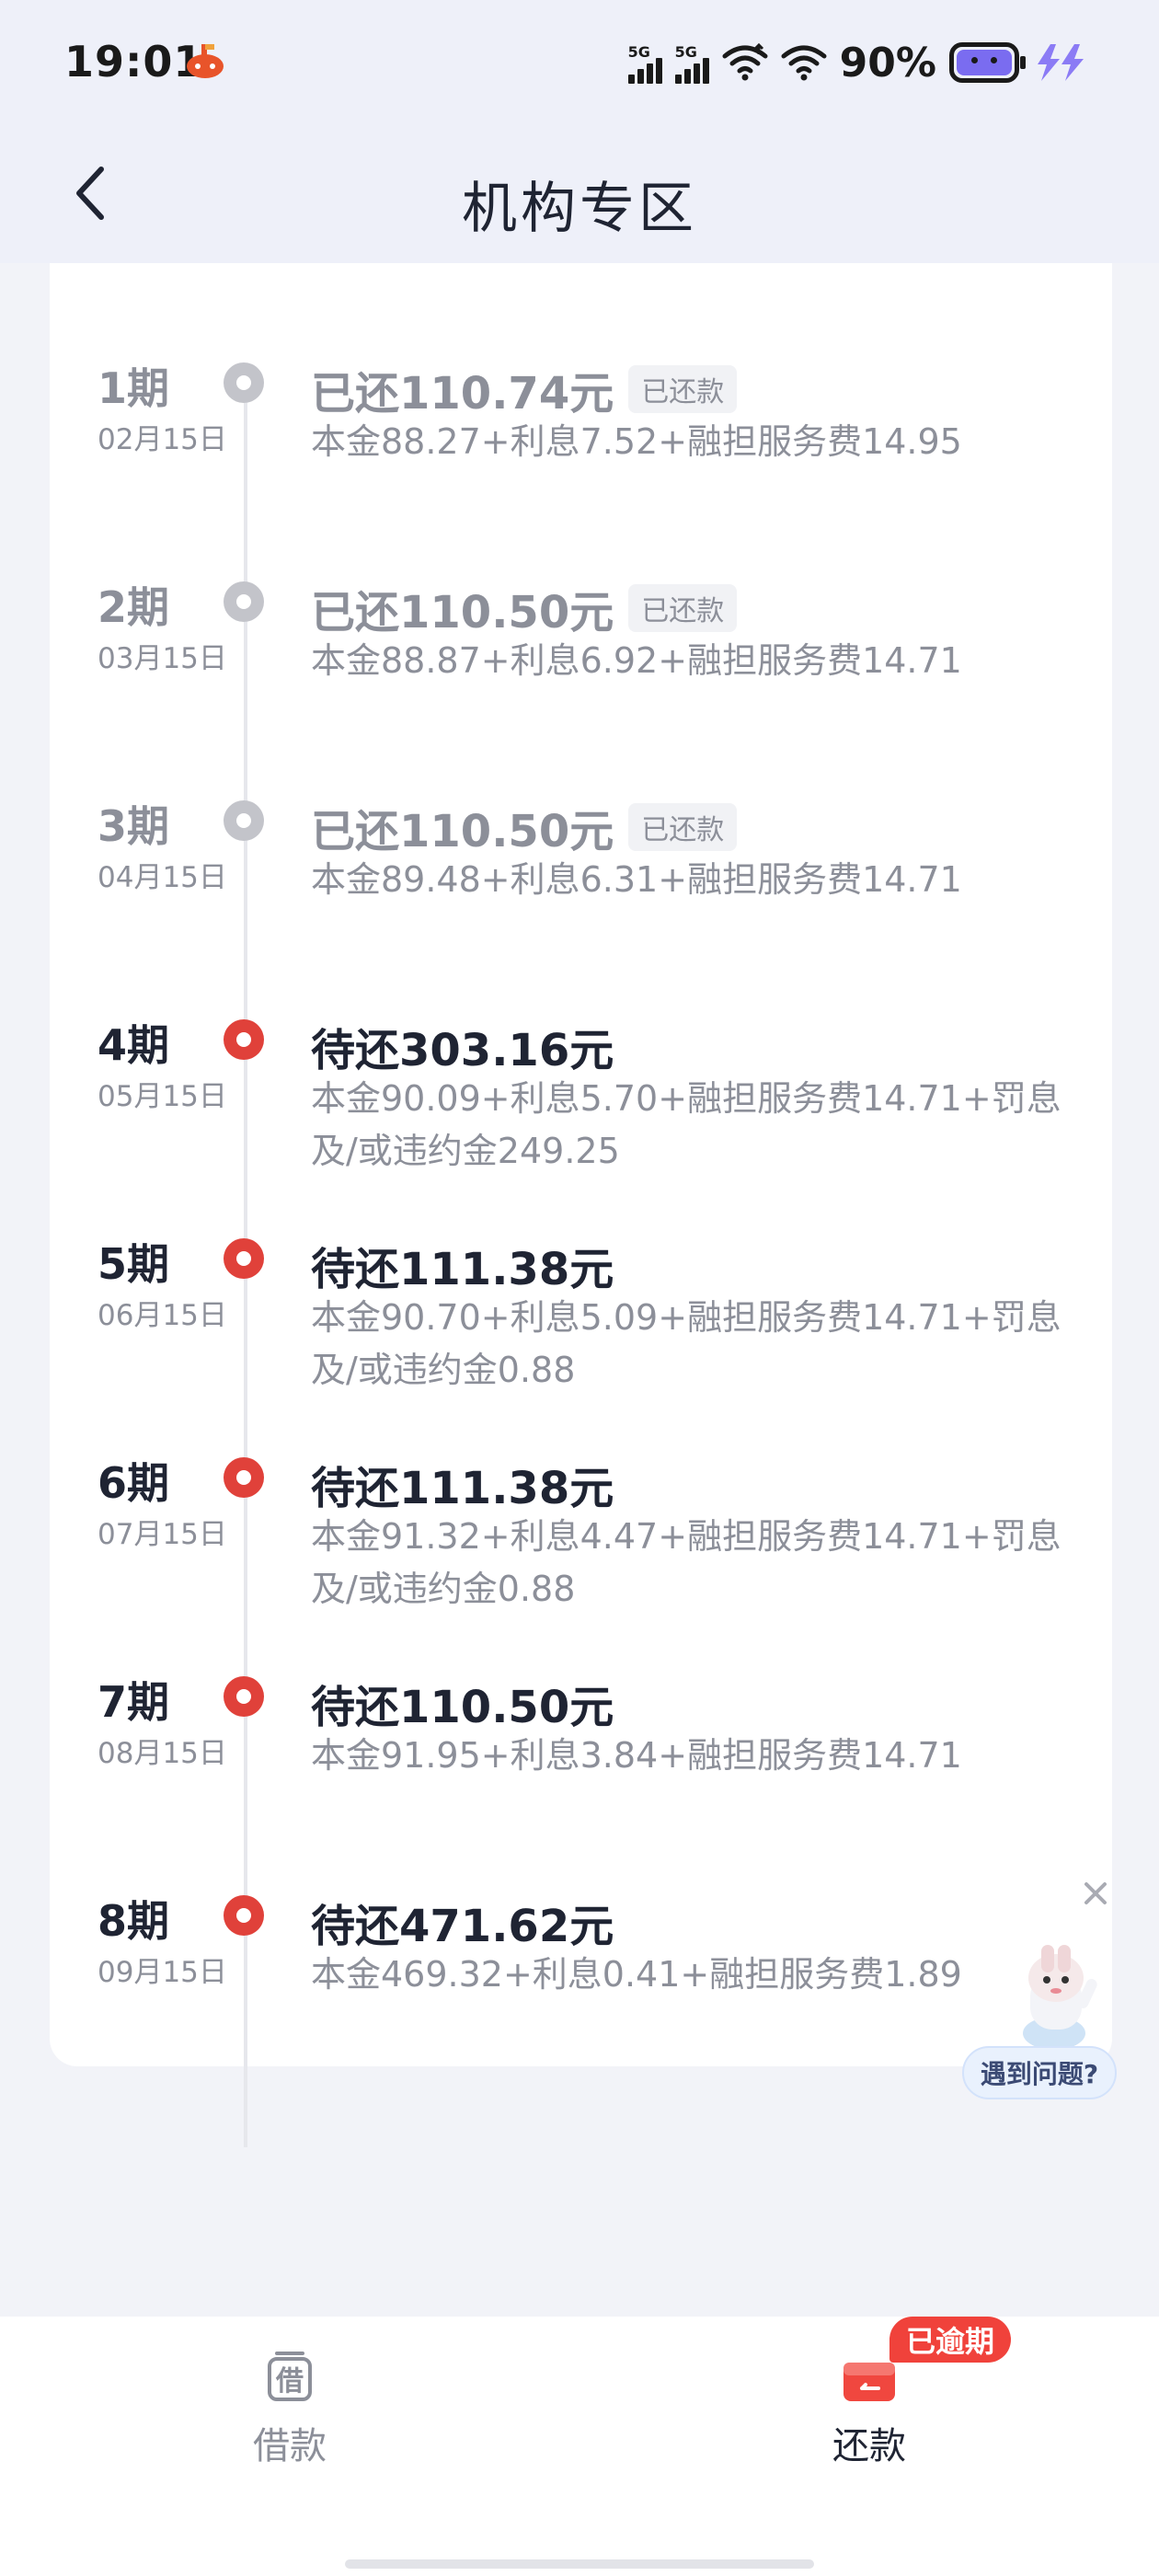  Describe the element at coordinates (290, 2446) in the screenshot. I see `tab-borrow-label: 借款` at that location.